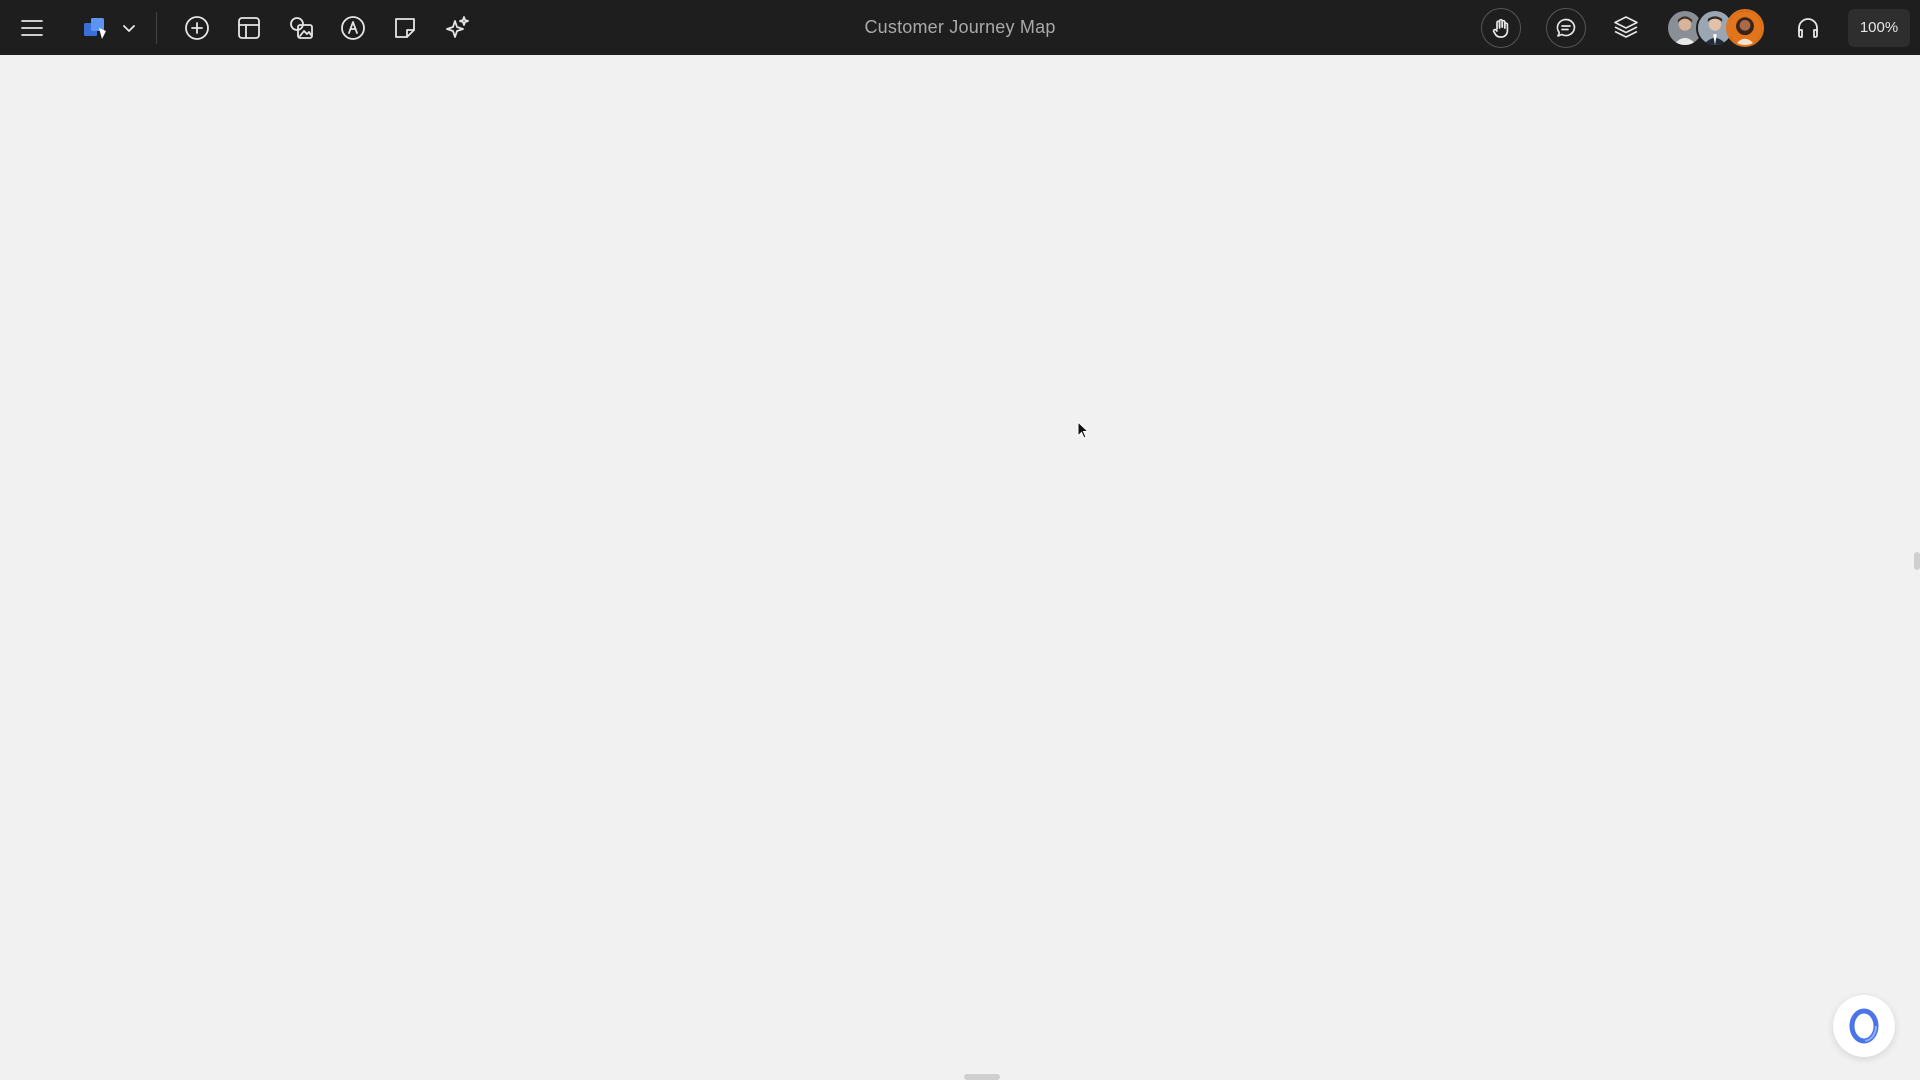 This screenshot has width=1920, height=1080. I want to click on comments-button, so click(1566, 27).